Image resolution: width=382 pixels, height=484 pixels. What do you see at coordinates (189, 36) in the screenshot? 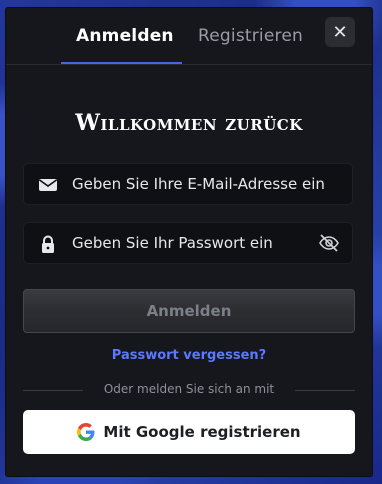
I see `auth-tabs: Anmelden Registrieren` at bounding box center [189, 36].